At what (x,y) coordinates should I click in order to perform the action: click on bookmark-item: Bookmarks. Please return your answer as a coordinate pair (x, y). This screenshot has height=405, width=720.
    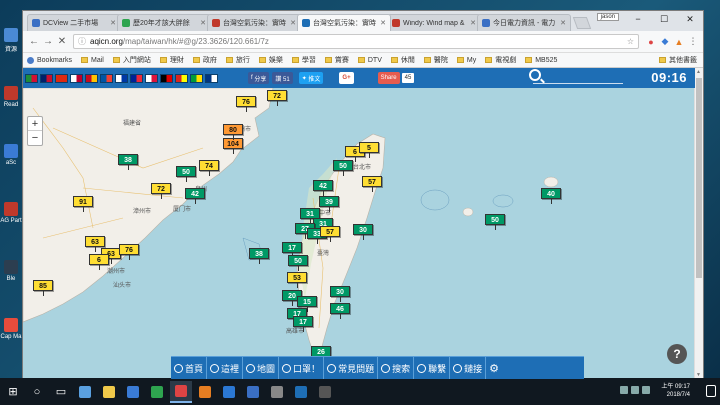
    Looking at the image, I should click on (49, 60).